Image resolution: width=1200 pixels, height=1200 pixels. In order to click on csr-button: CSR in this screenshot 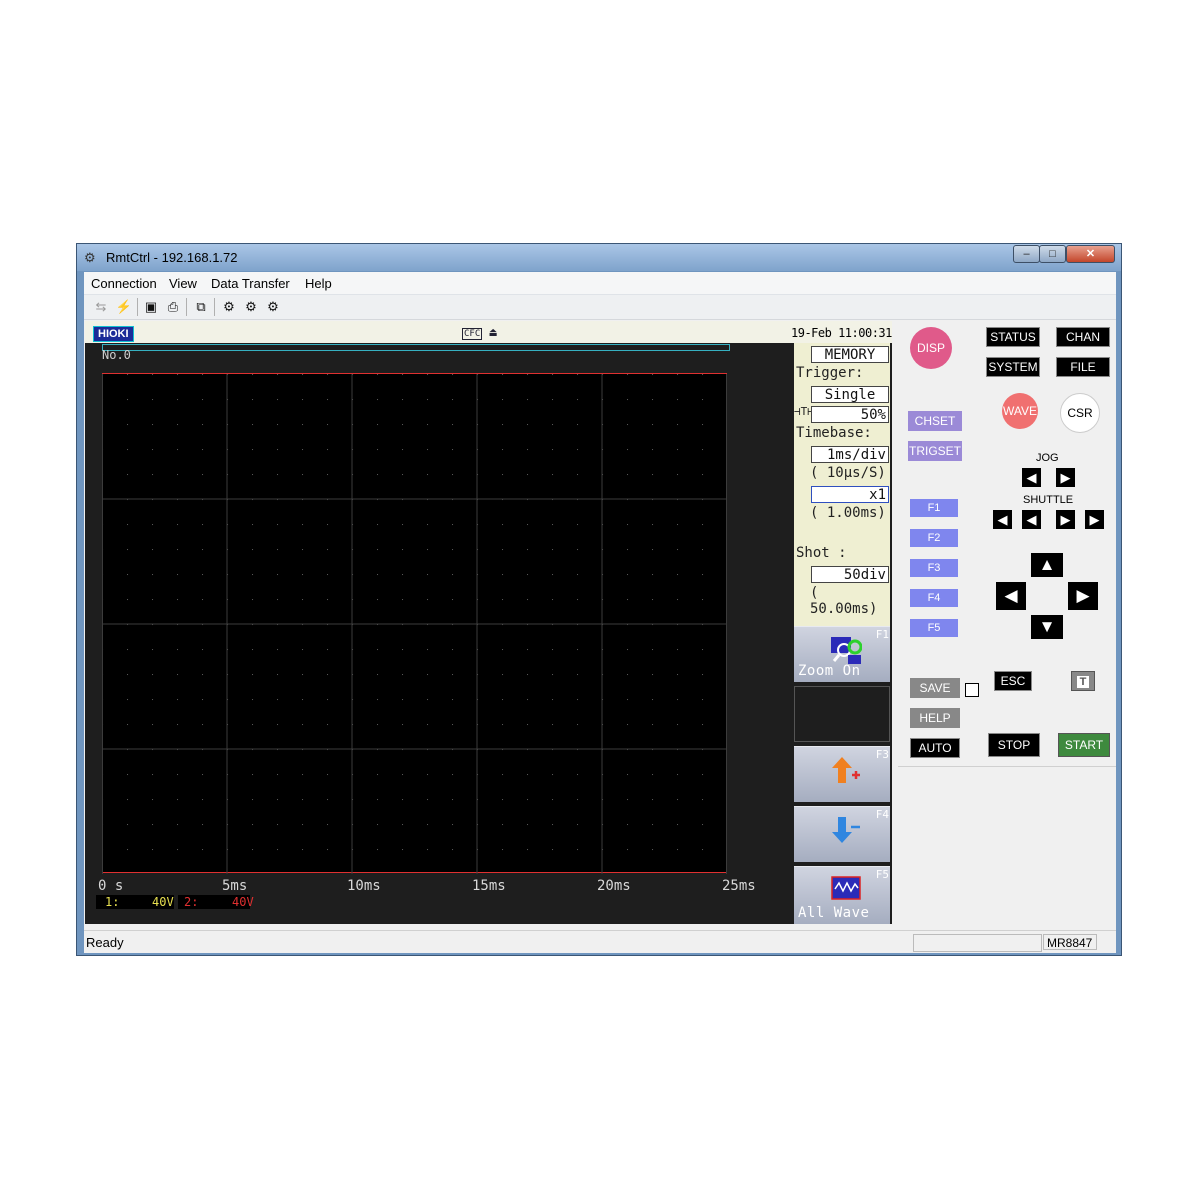, I will do `click(1080, 413)`.